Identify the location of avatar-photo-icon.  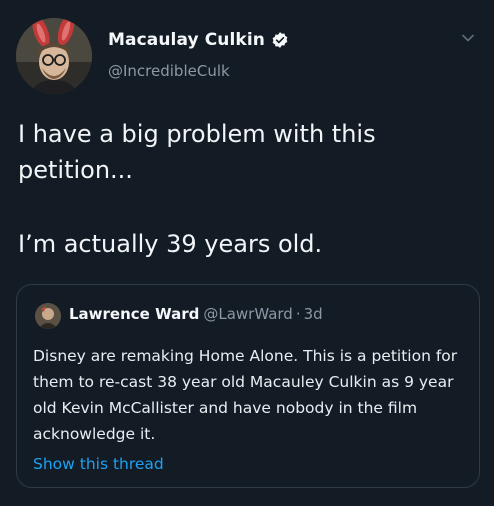
(54, 56).